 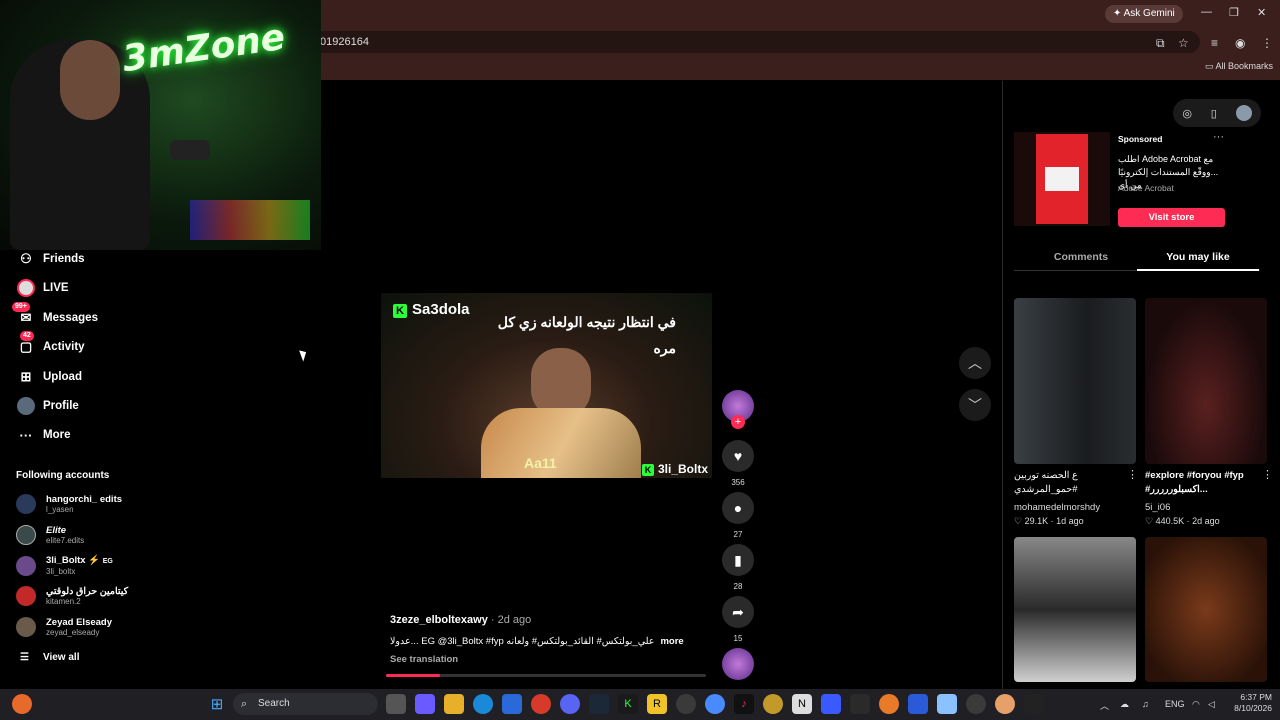 What do you see at coordinates (1214, 113) in the screenshot?
I see `phone-icon: ▯` at bounding box center [1214, 113].